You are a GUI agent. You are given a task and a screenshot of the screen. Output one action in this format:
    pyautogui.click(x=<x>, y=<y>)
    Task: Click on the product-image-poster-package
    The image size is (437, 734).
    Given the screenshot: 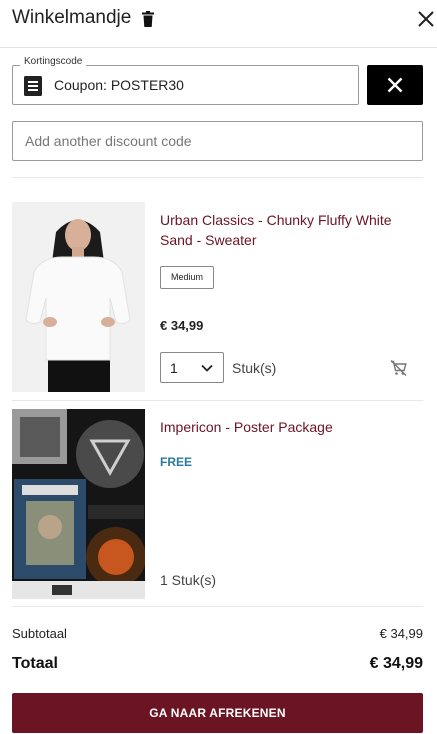 What is the action you would take?
    pyautogui.click(x=78, y=504)
    